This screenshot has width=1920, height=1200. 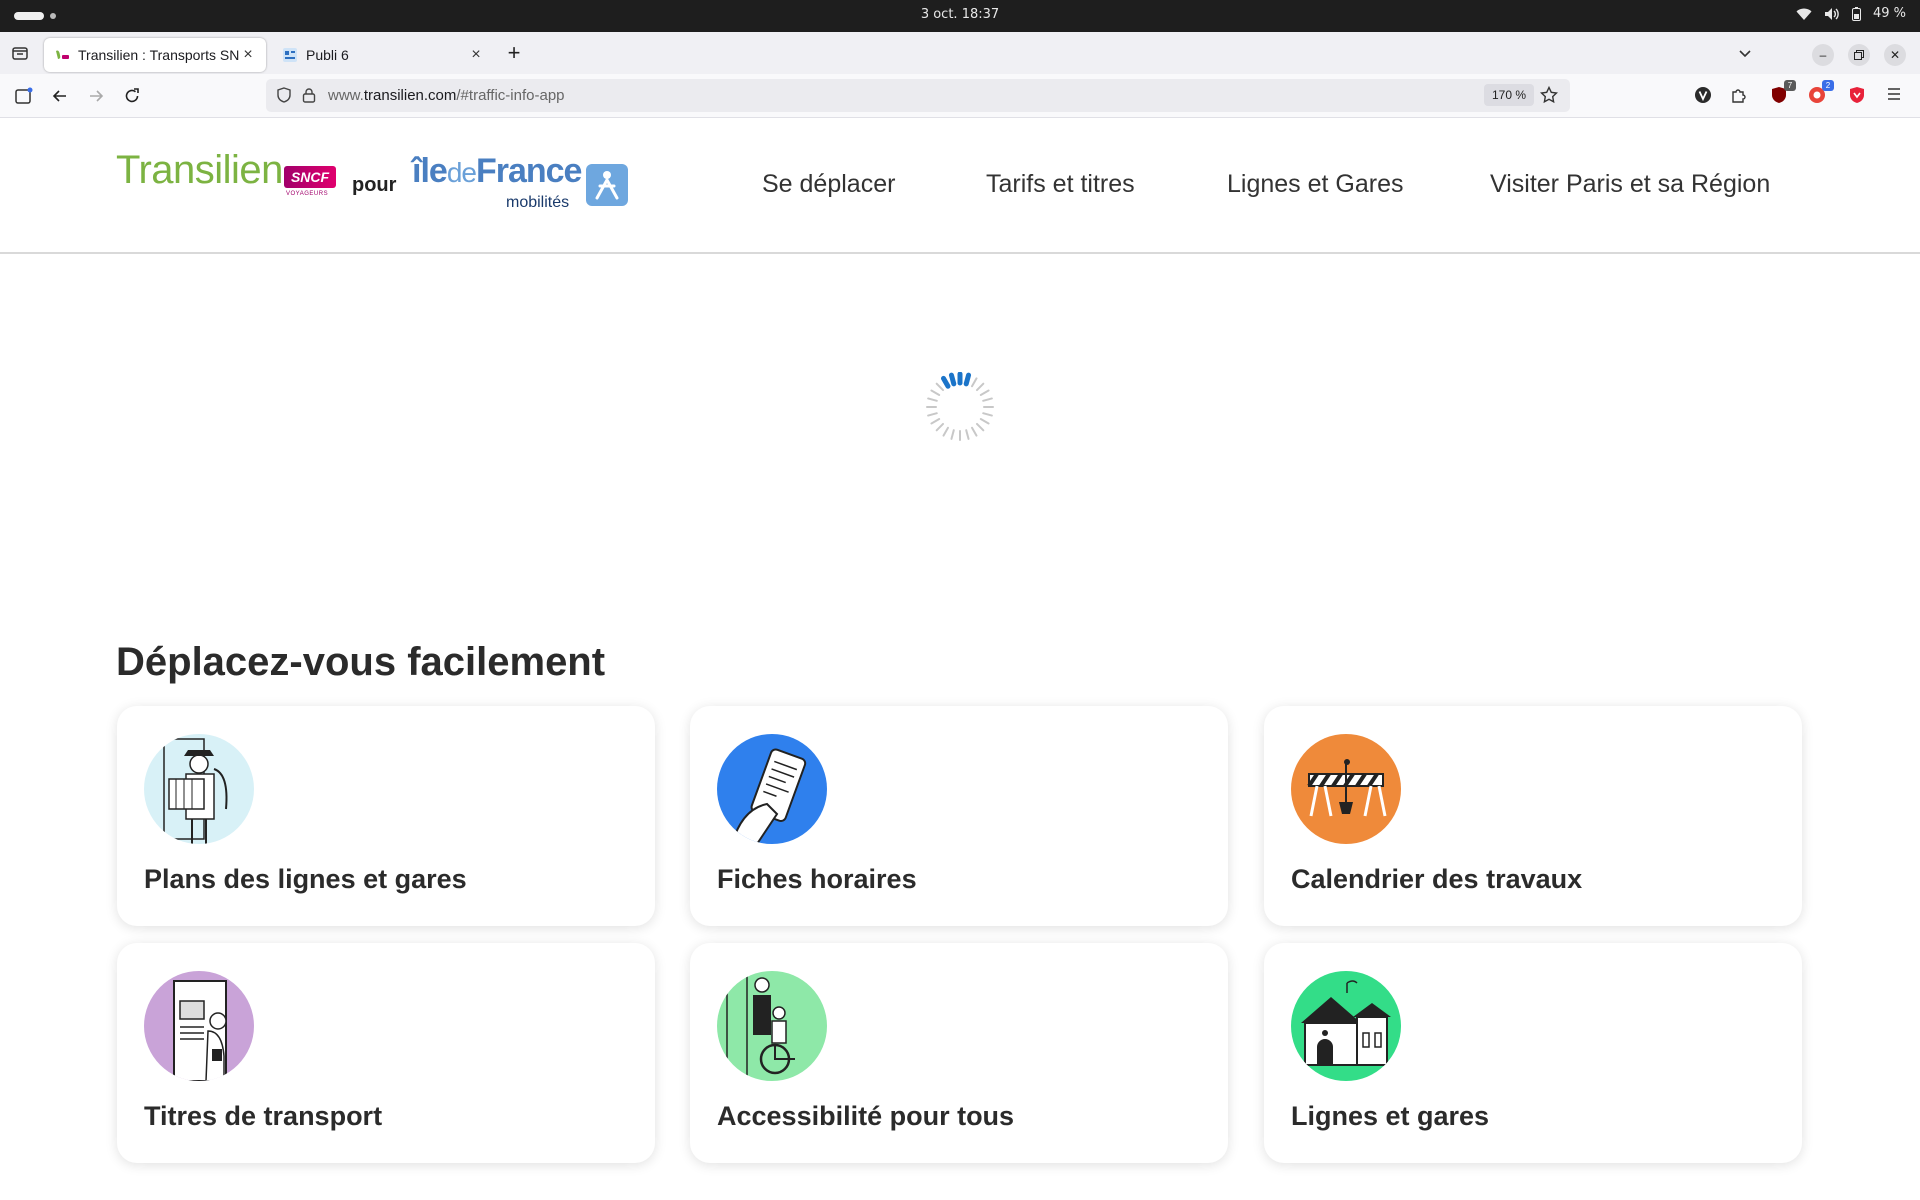 I want to click on url-prefix: www., so click(x=346, y=95).